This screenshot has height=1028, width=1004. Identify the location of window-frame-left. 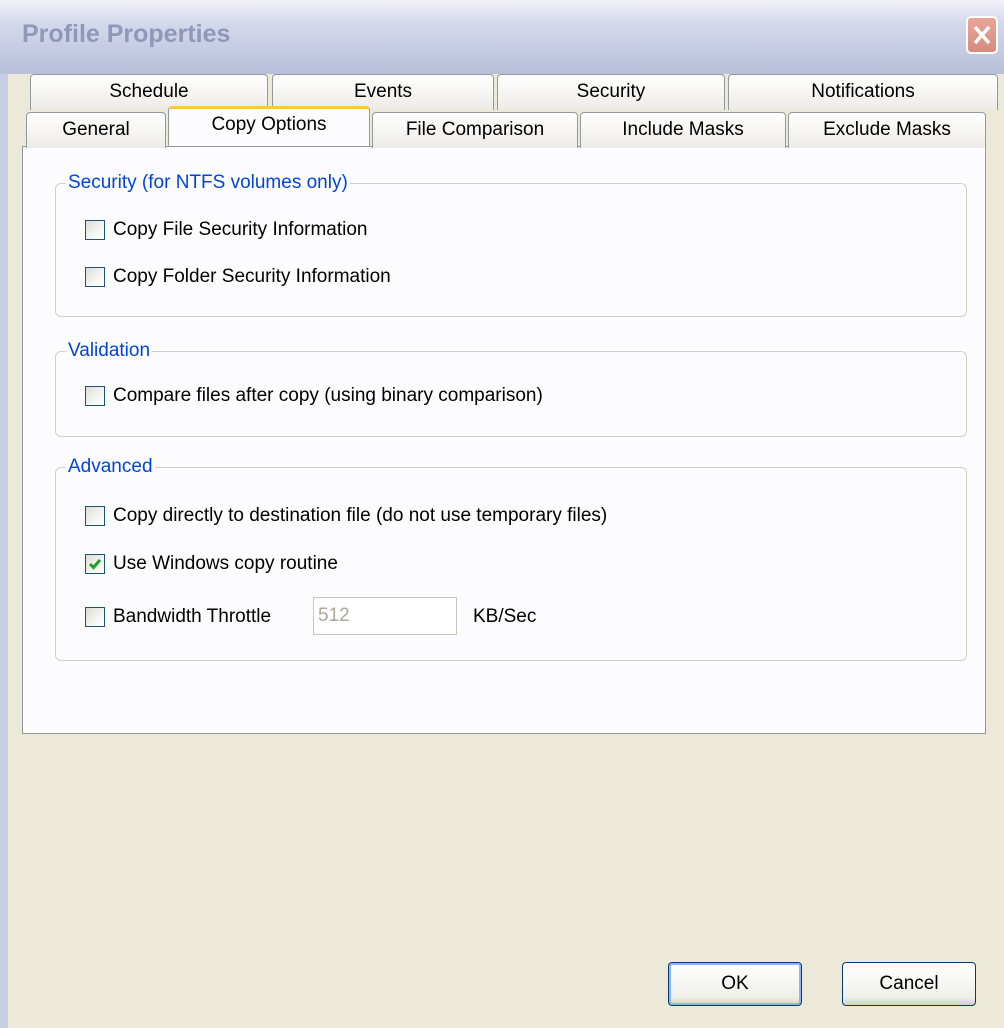
(4, 551).